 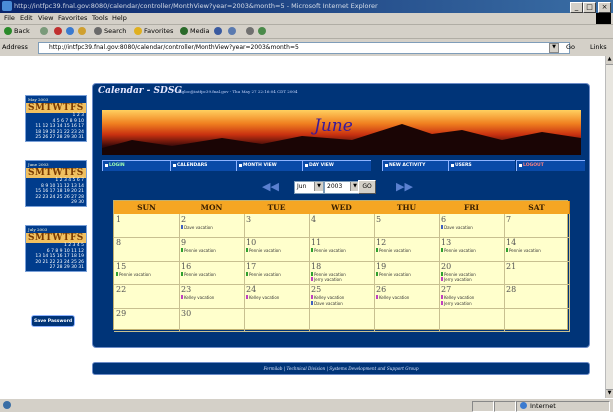 I want to click on day-cell: 10 Pennie vacation, so click(x=277, y=249).